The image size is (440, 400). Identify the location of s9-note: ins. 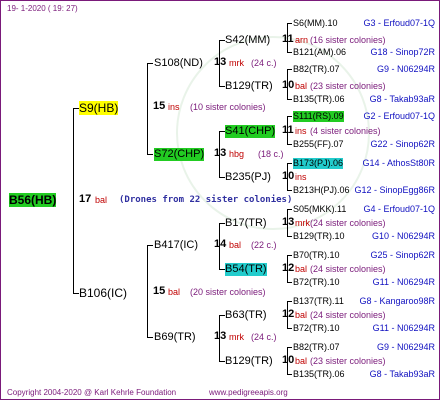
(174, 107).